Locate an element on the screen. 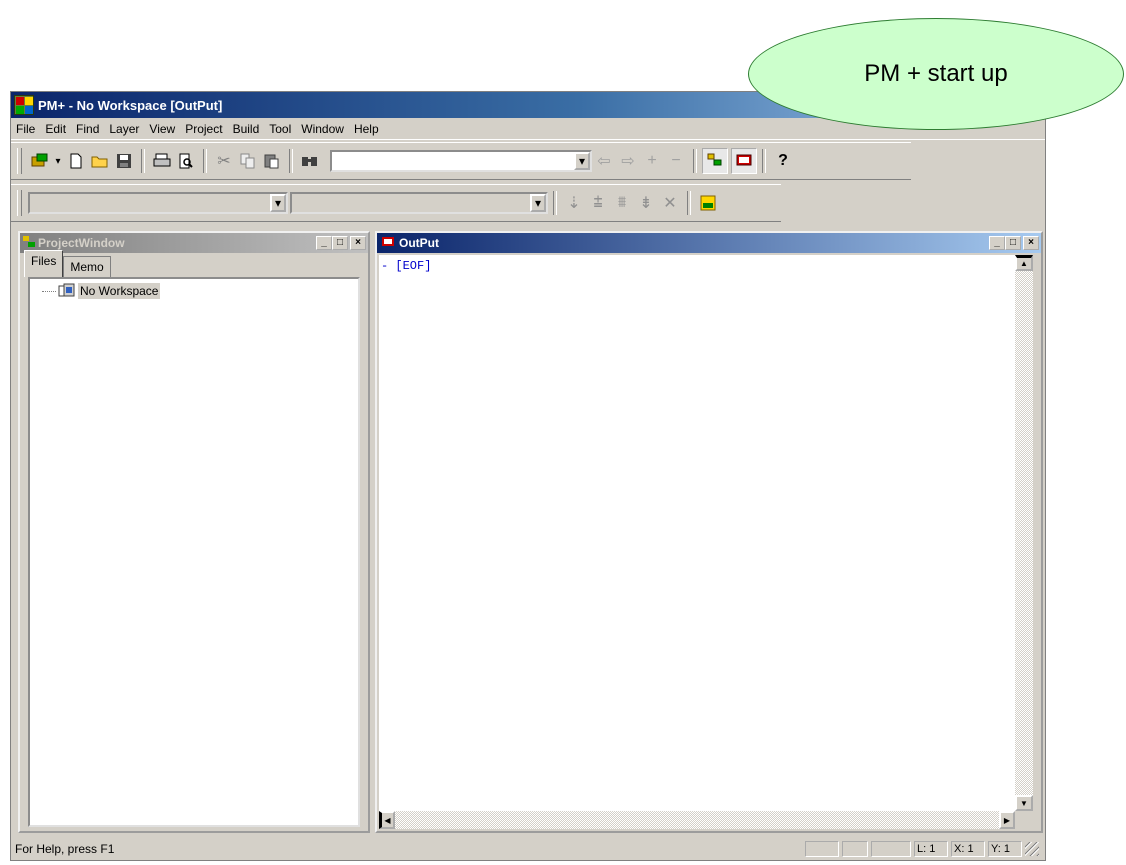  menu-edit: Edit is located at coordinates (55, 129).